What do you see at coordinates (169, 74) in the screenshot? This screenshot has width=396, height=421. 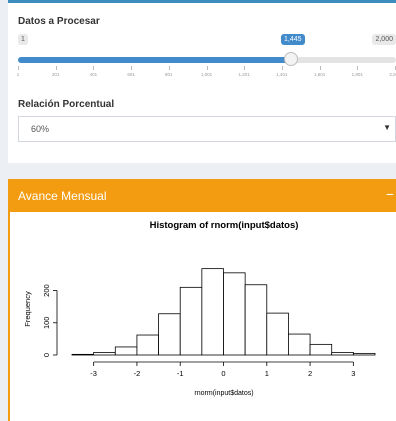 I see `slider-tick-label: 801` at bounding box center [169, 74].